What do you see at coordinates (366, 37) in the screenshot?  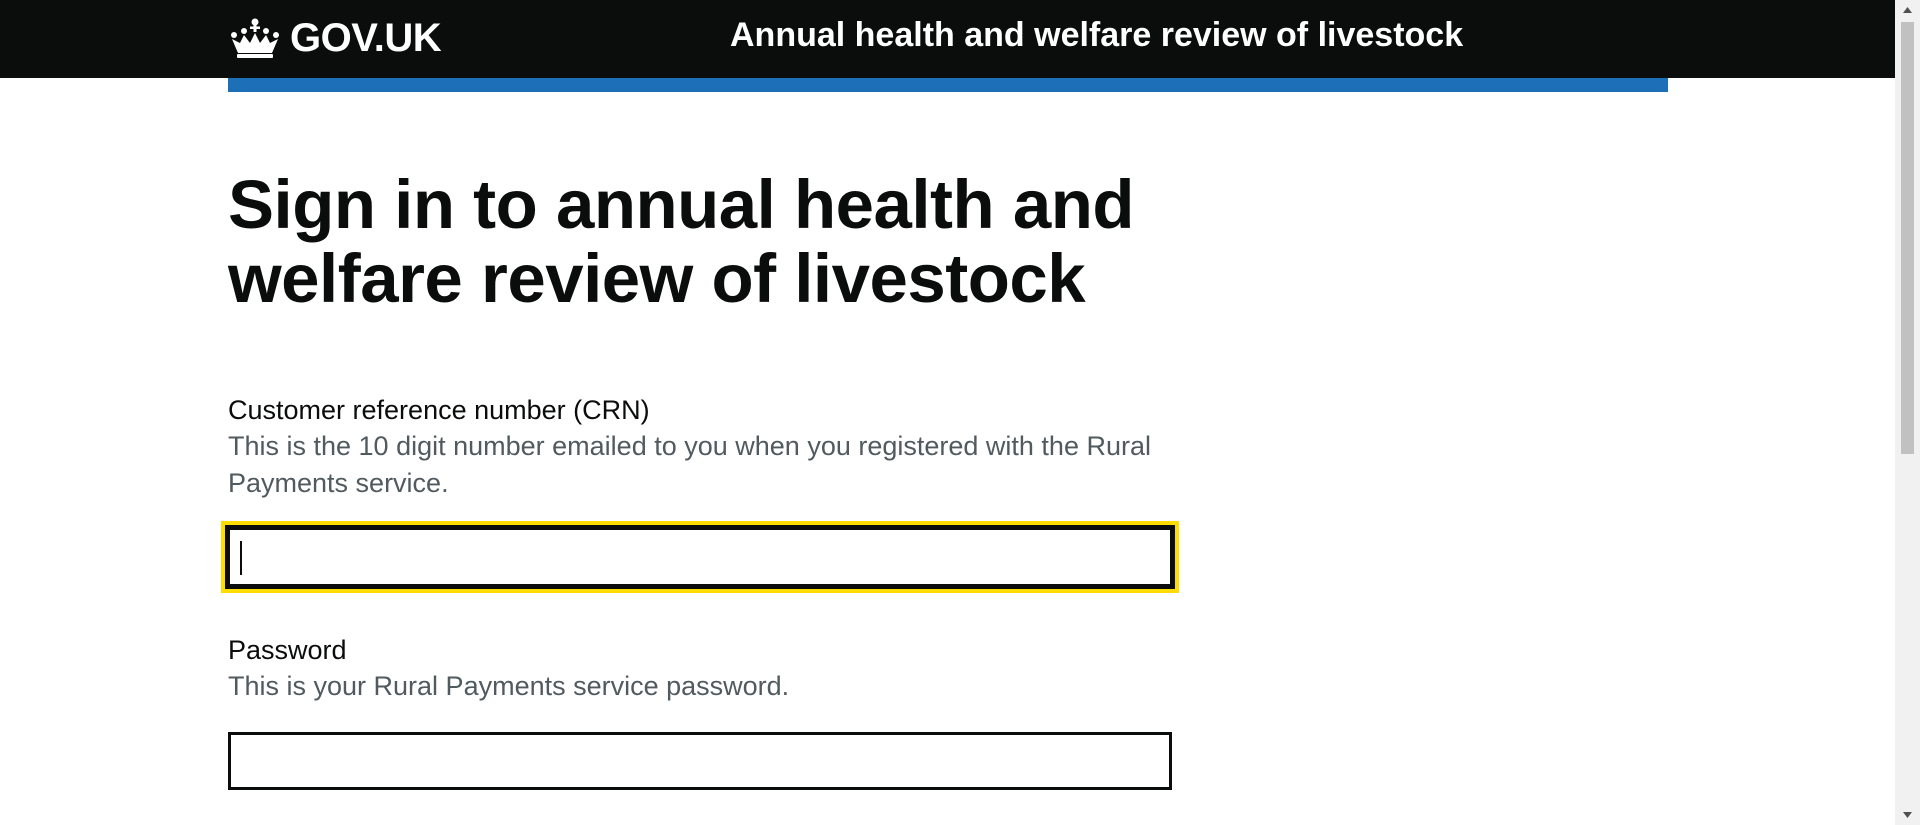 I see `govuk-logo-text: GOV.UK` at bounding box center [366, 37].